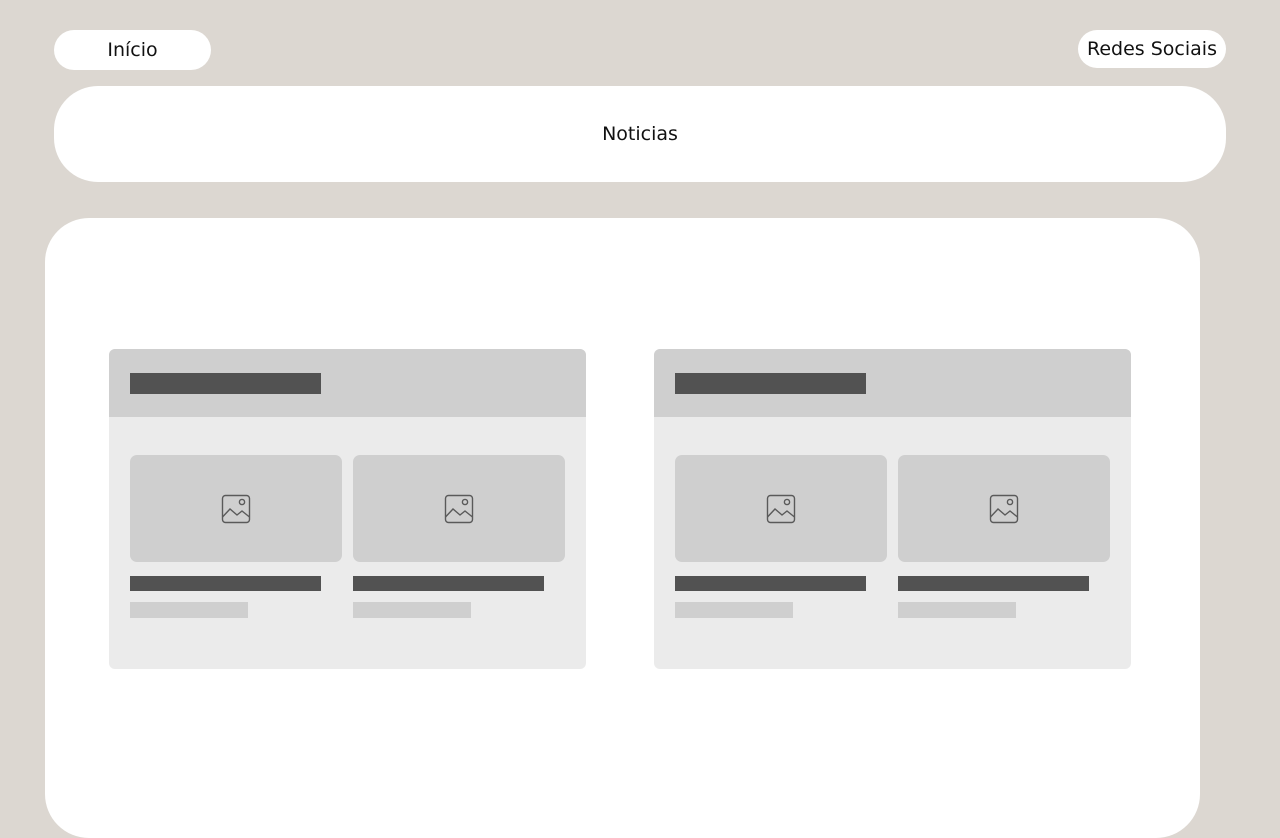 This screenshot has height=838, width=1280. I want to click on news-header: Noticias, so click(640, 134).